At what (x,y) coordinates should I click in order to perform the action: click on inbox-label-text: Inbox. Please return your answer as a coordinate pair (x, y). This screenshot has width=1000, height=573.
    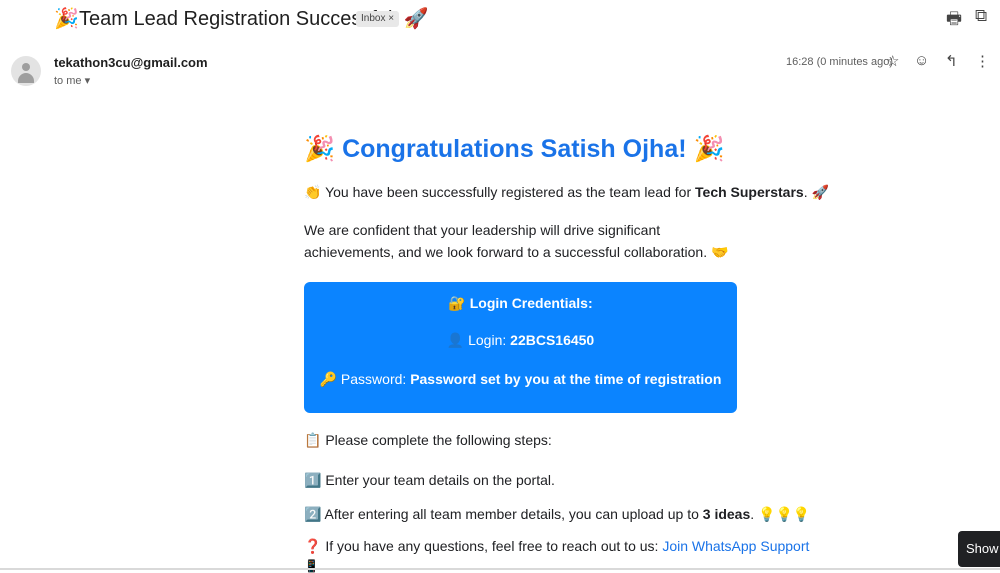
    Looking at the image, I should click on (373, 18).